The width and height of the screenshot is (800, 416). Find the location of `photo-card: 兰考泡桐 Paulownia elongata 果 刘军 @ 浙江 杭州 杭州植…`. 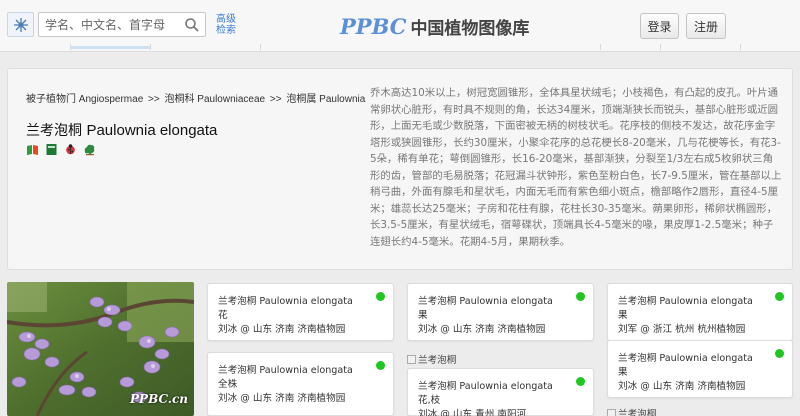

photo-card: 兰考泡桐 Paulownia elongata 果 刘军 @ 浙江 杭州 杭州植… is located at coordinates (700, 312).